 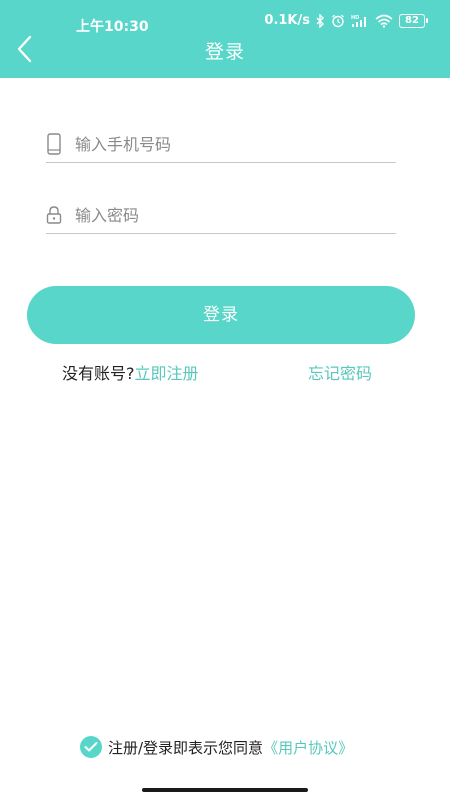 What do you see at coordinates (225, 144) in the screenshot?
I see `phone-input` at bounding box center [225, 144].